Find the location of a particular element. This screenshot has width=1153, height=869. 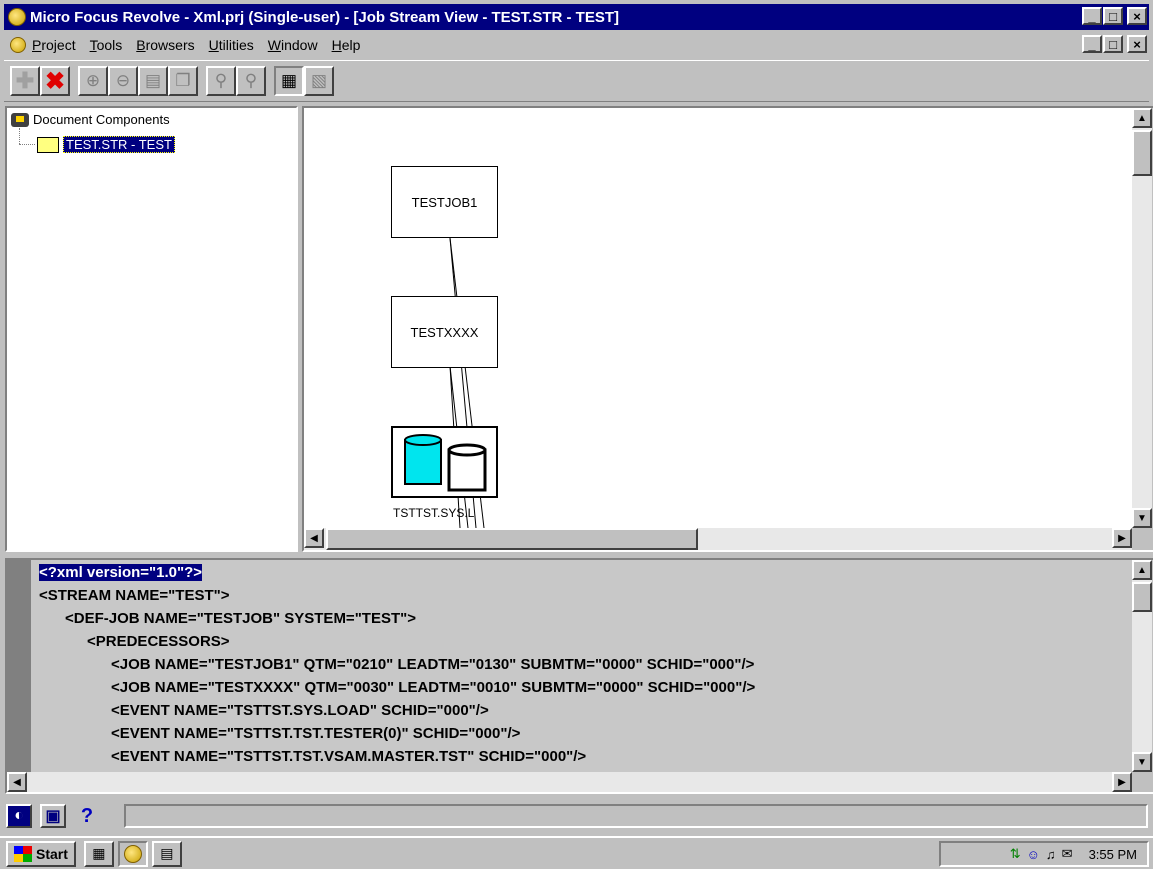

help-icon: ? is located at coordinates (87, 816).